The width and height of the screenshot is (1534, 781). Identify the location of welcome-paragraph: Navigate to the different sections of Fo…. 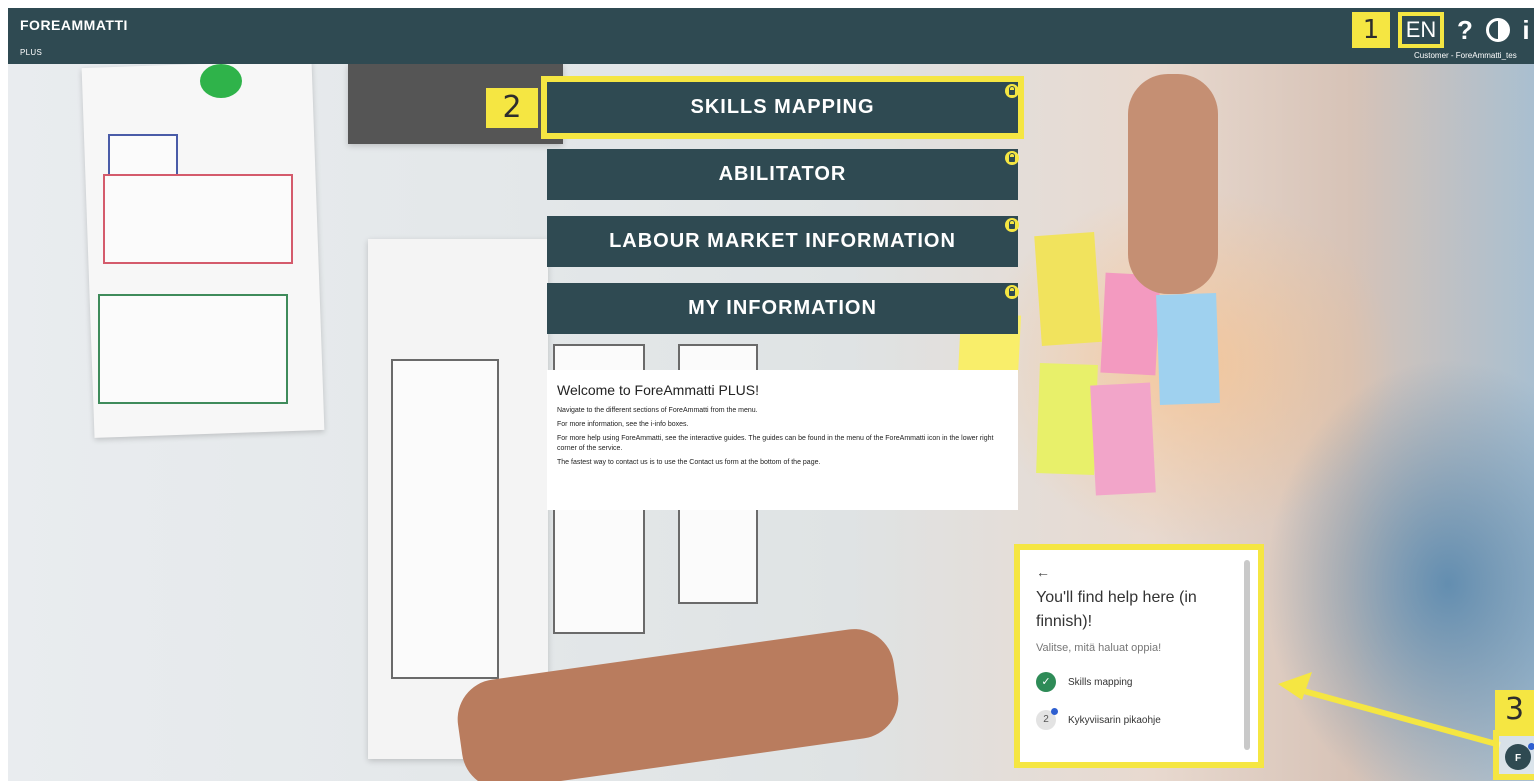
(657, 410).